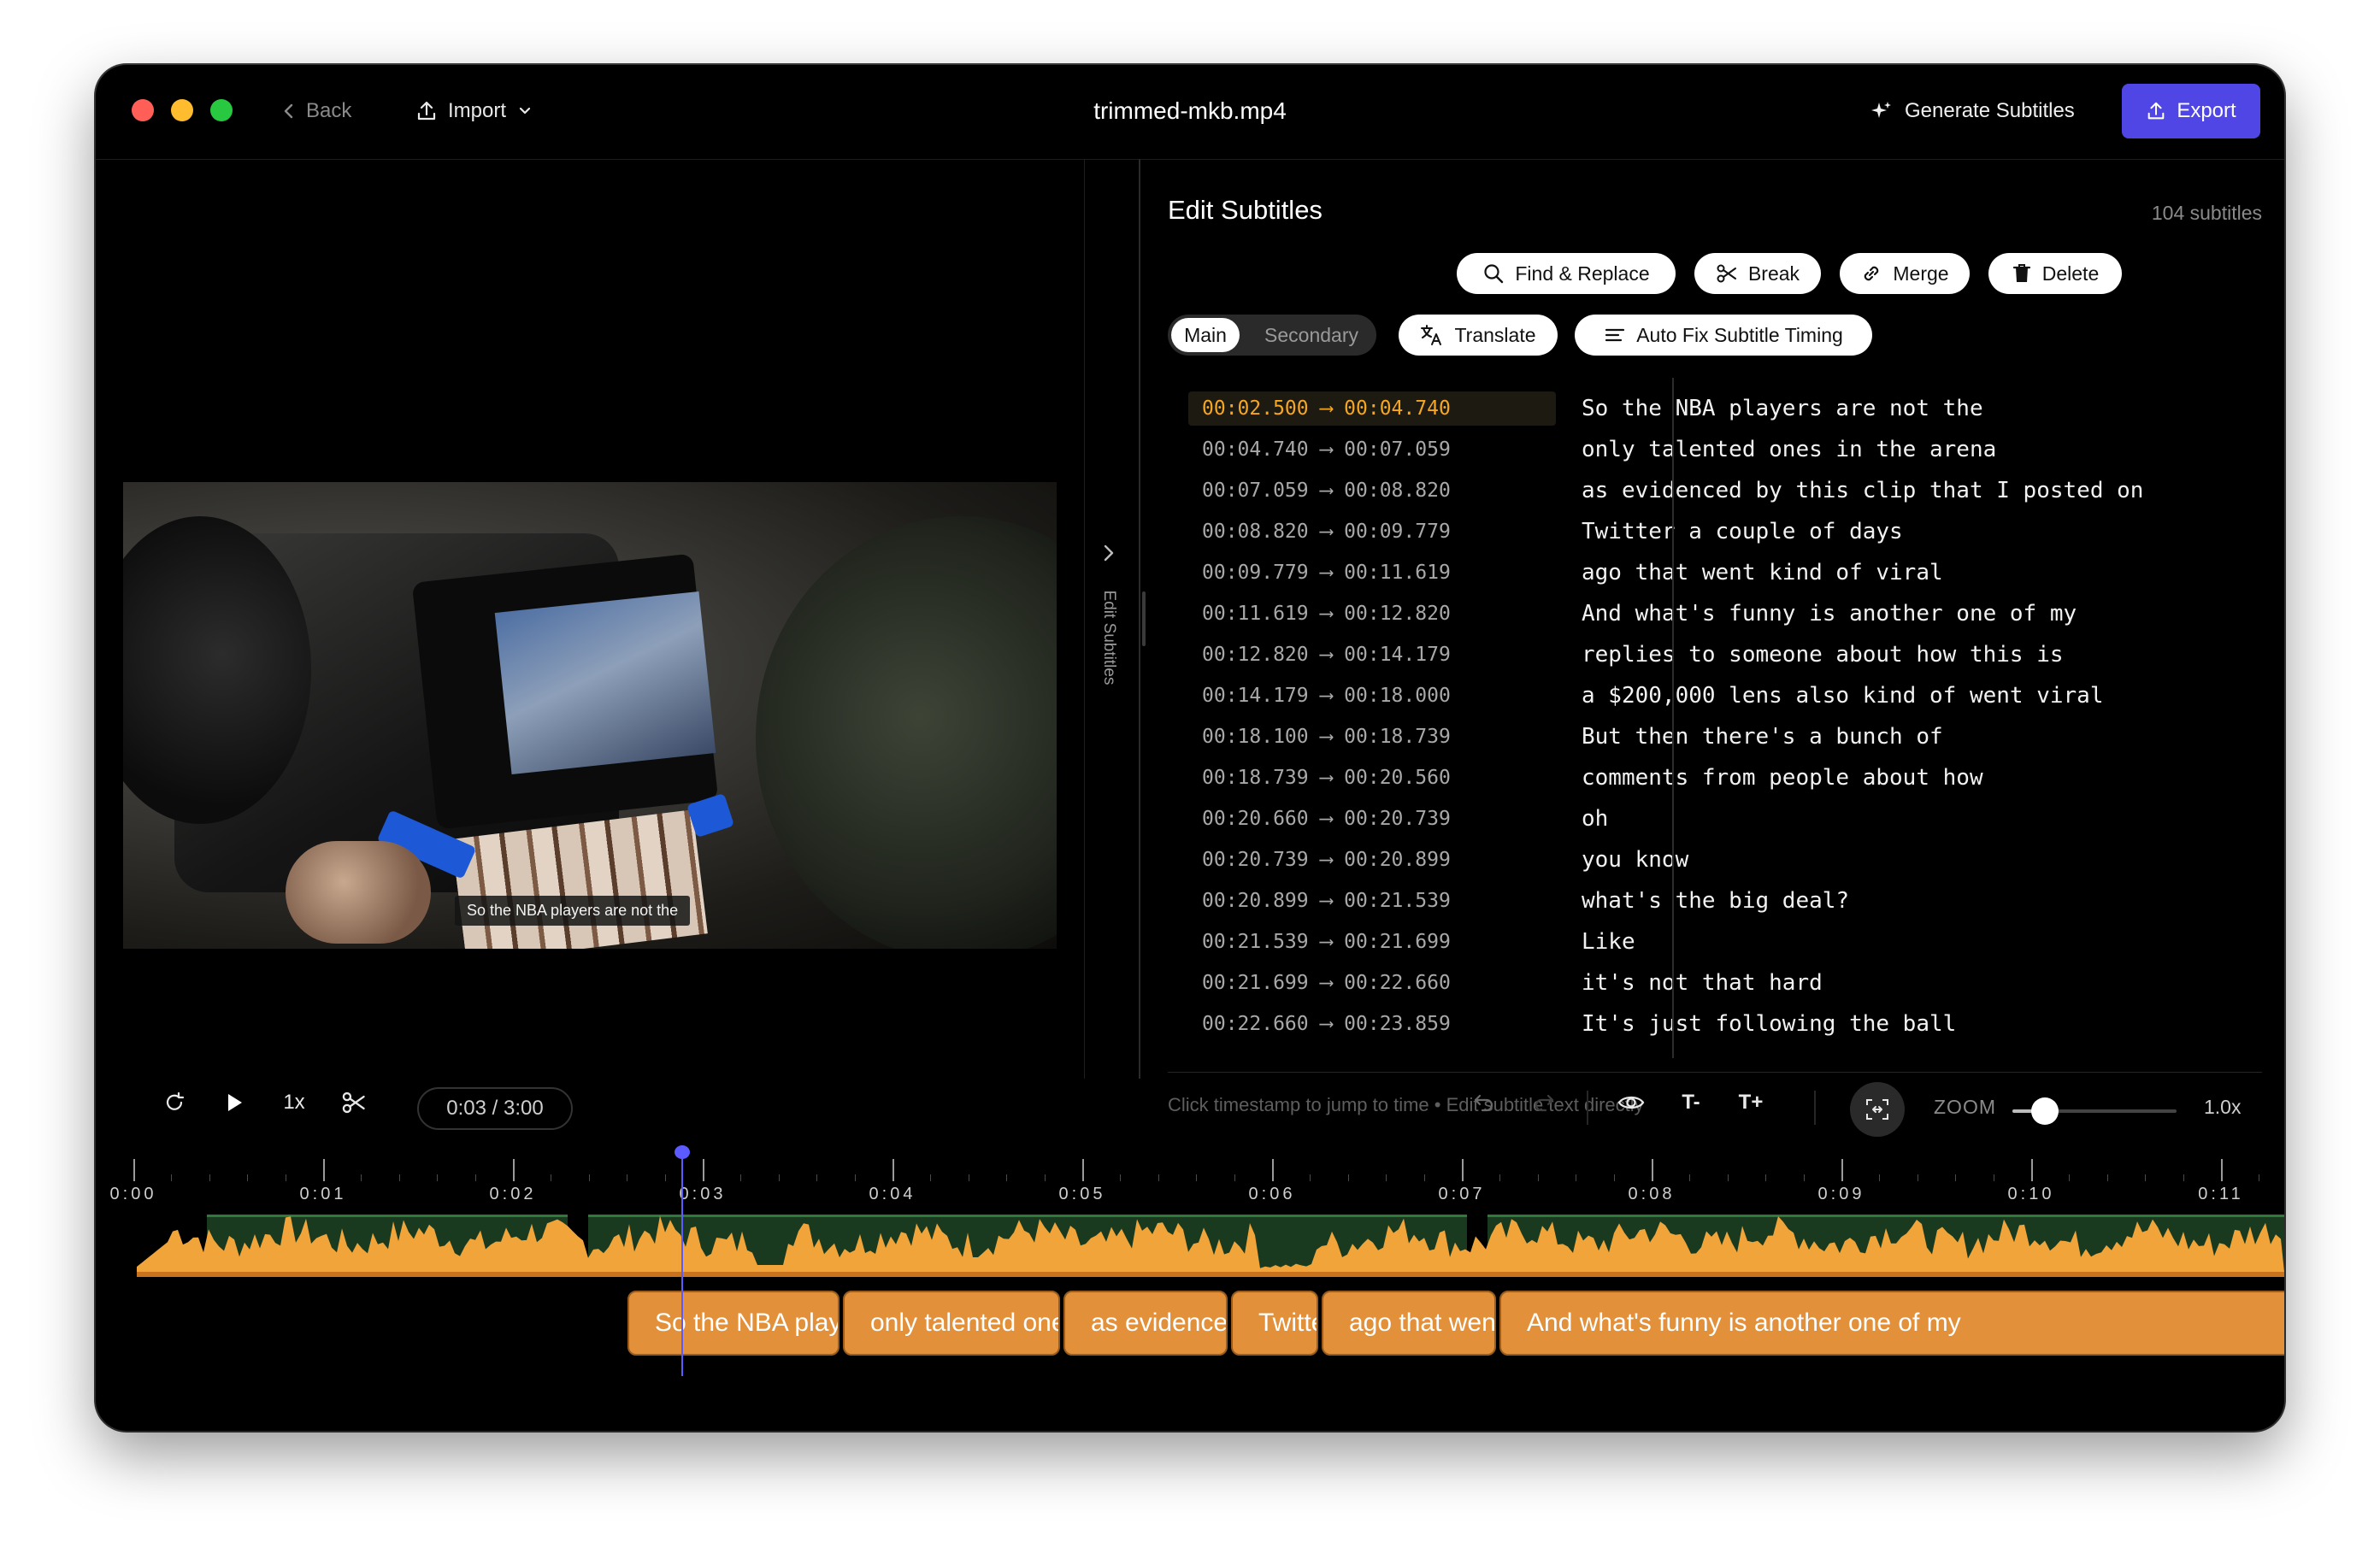 The image size is (2380, 1559). What do you see at coordinates (1372, 408) in the screenshot?
I see `subtitle-timestamp: 00:02.500 ⟶ 00:04.740` at bounding box center [1372, 408].